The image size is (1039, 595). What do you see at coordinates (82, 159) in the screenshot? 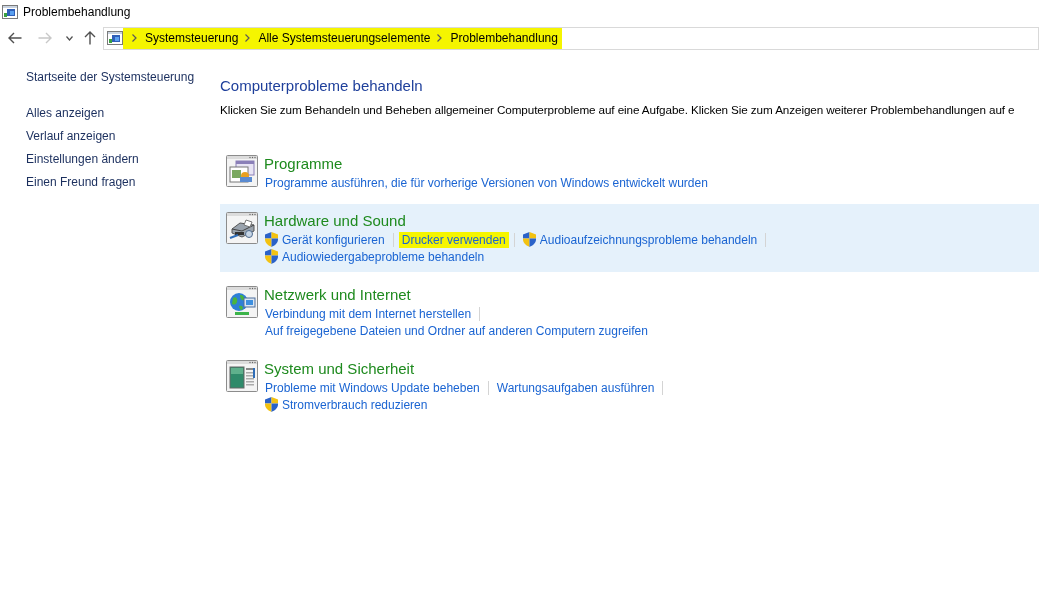
I see `sidebar-link: Einstellungen ändern` at bounding box center [82, 159].